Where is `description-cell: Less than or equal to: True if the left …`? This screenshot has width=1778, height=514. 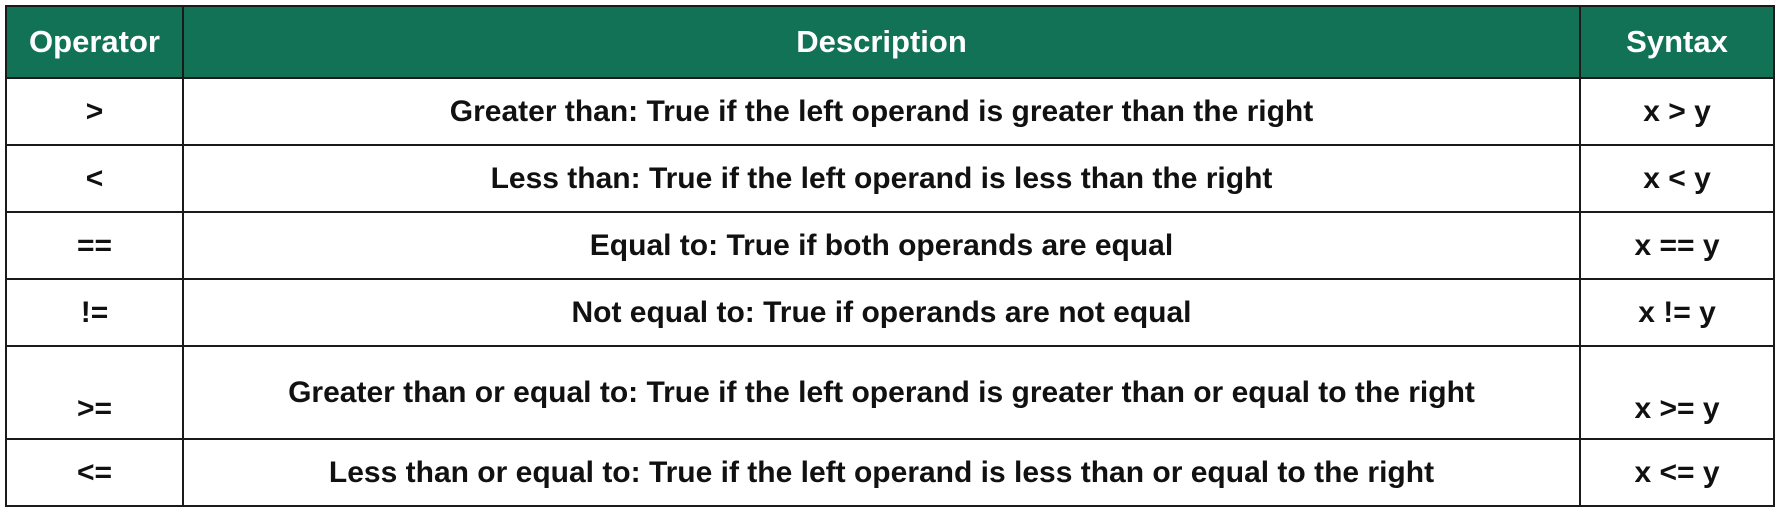 description-cell: Less than or equal to: True if the left … is located at coordinates (881, 472).